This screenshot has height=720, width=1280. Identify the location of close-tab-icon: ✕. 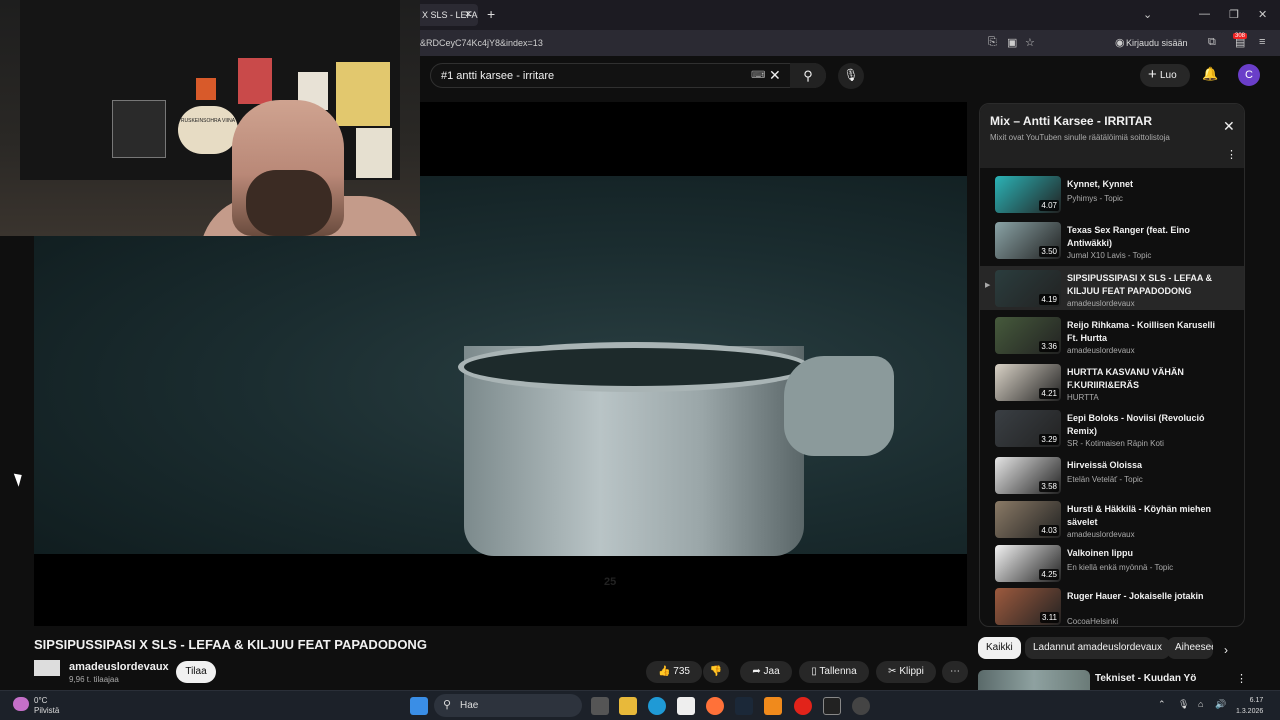
(468, 14).